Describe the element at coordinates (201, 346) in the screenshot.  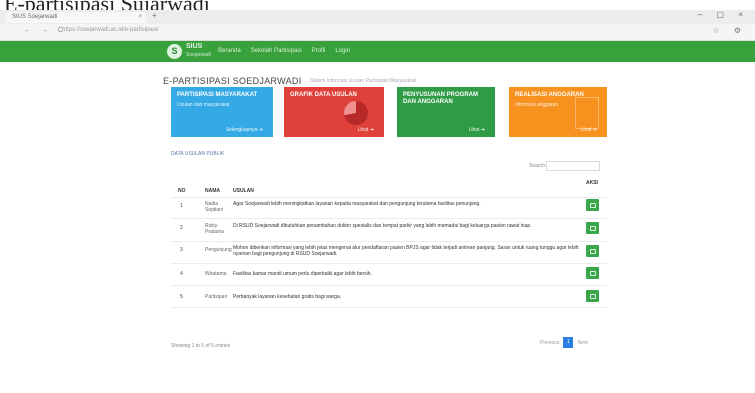
I see `table-info: Showing 1 to 5 of 5 entries` at that location.